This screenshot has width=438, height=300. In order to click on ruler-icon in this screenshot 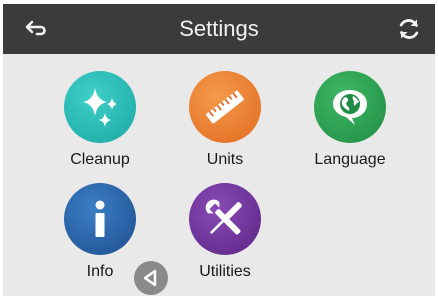, I will do `click(225, 107)`.